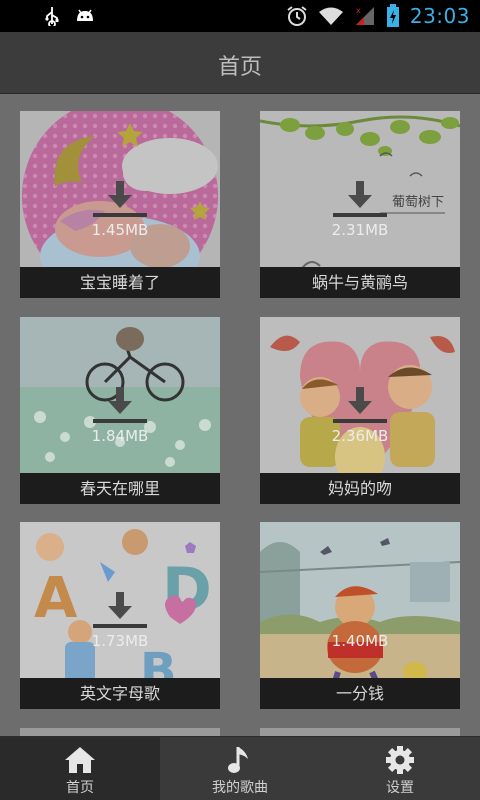 The image size is (480, 800). I want to click on title-bar: 首页, so click(240, 63).